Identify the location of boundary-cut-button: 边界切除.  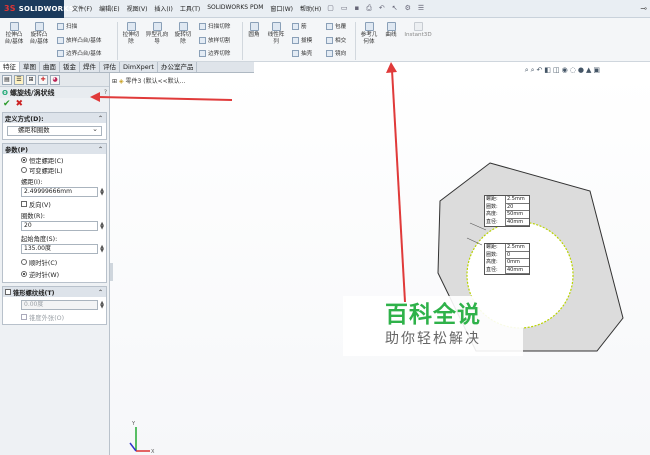
(214, 53).